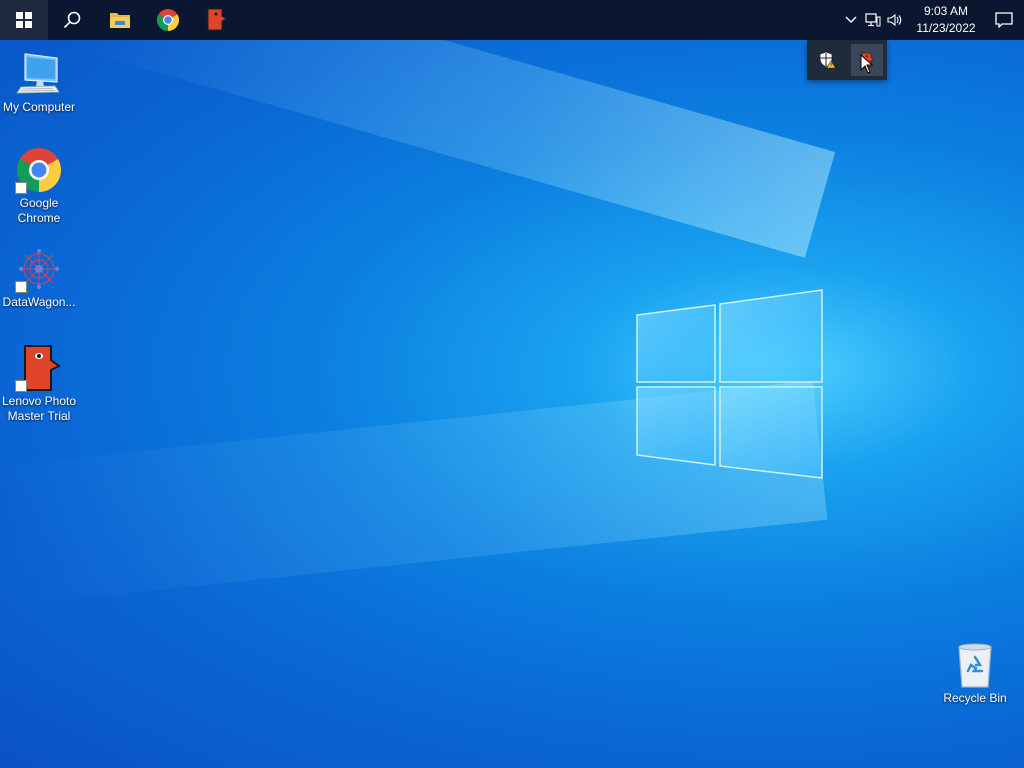 Image resolution: width=1024 pixels, height=768 pixels. What do you see at coordinates (729, 384) in the screenshot?
I see `wallpaper-windows-logo` at bounding box center [729, 384].